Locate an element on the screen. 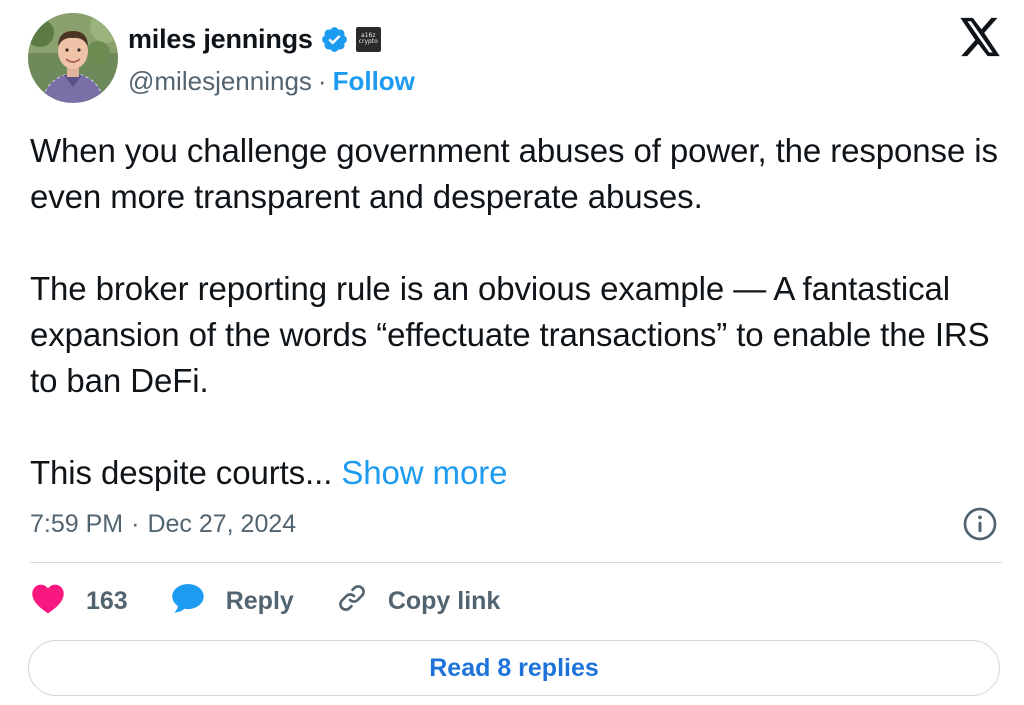 The width and height of the screenshot is (1024, 705). copy-link-label: Copy link is located at coordinates (444, 600).